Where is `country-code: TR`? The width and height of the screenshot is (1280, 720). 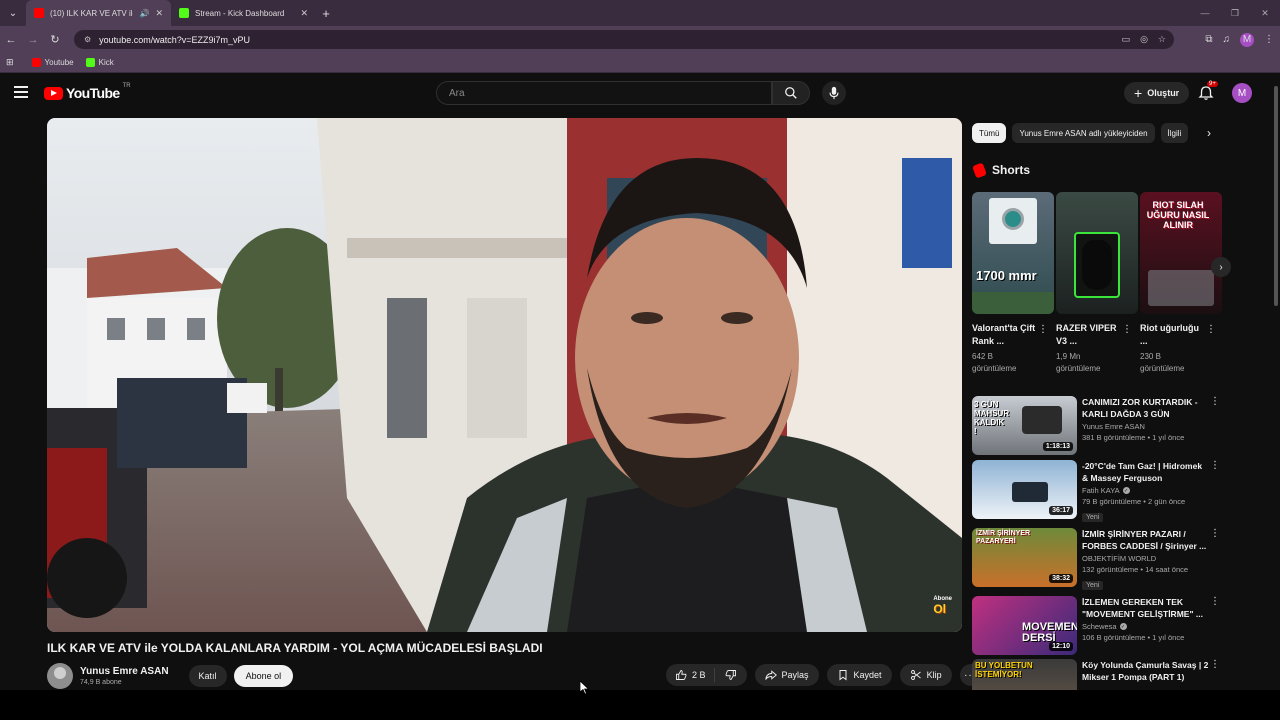
country-code: TR is located at coordinates (126, 86).